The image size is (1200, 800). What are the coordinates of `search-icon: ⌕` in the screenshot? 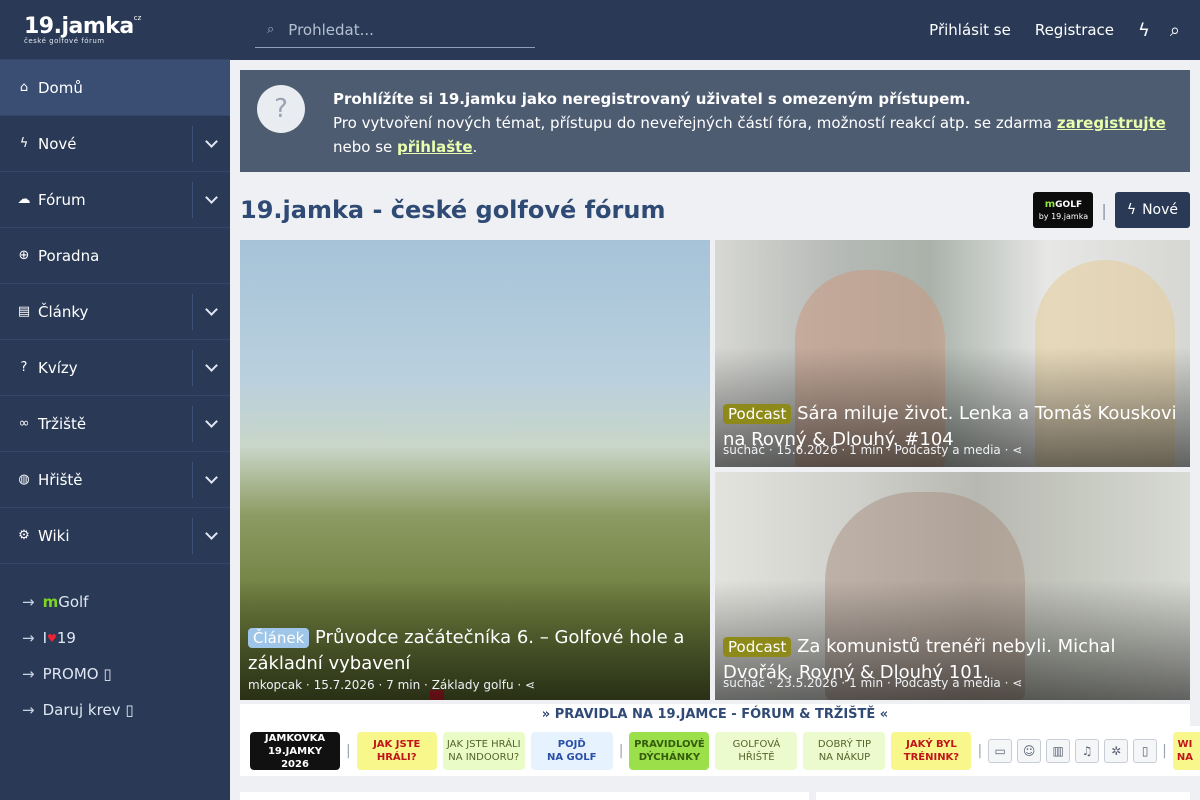 It's located at (1175, 30).